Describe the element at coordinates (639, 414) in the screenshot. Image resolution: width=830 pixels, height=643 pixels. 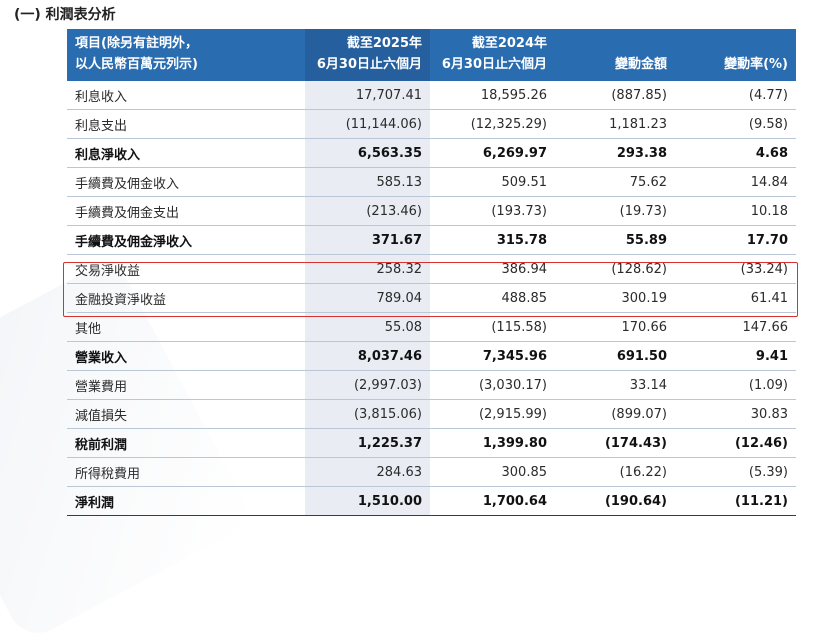
I see `change-amount: (899.07)` at that location.